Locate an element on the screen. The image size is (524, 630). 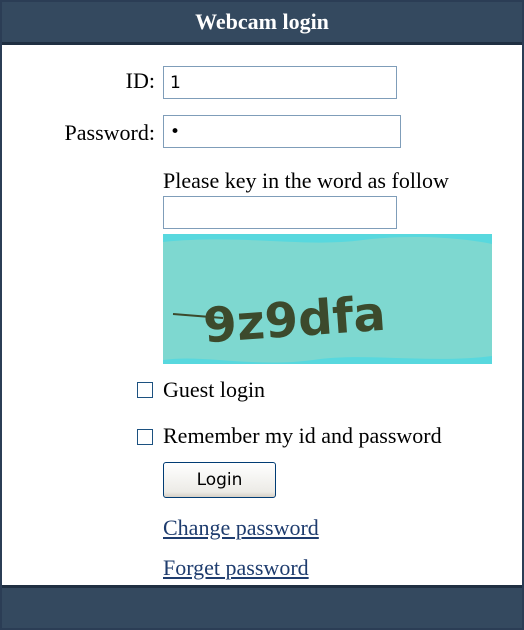
guest-login-checkbox is located at coordinates (145, 390).